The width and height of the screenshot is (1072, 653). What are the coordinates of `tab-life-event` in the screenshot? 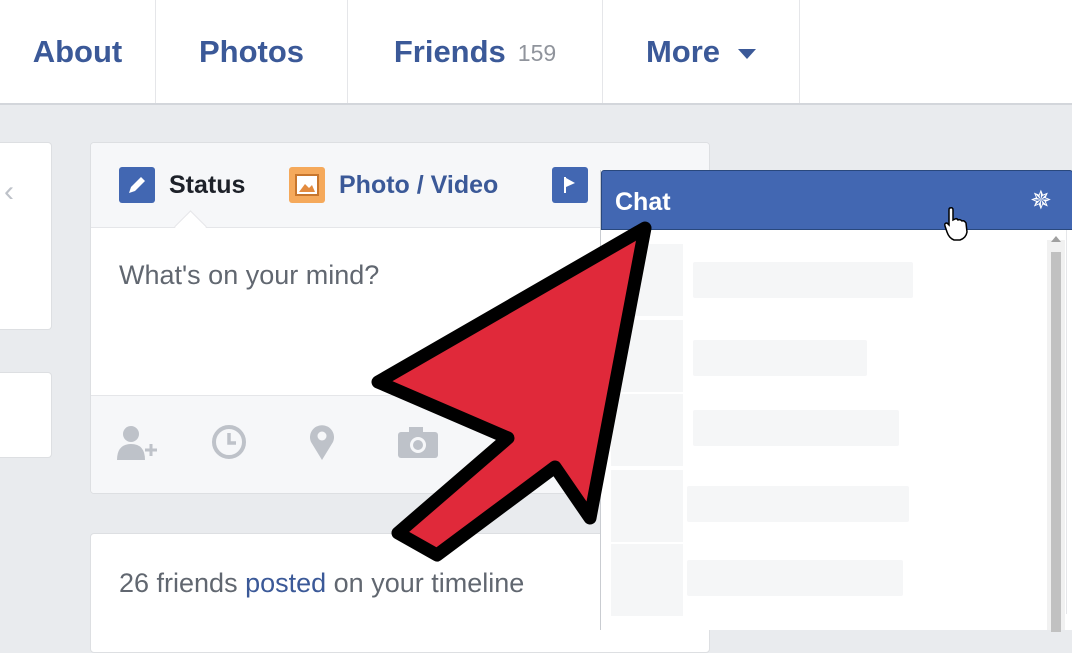 It's located at (577, 185).